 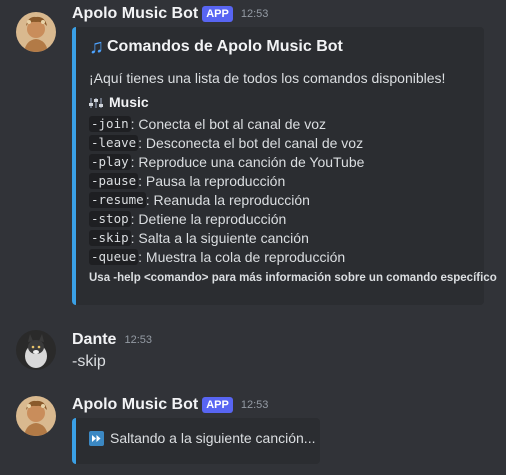 What do you see at coordinates (253, 355) in the screenshot?
I see `message-user: Dante 12:53 -skip` at bounding box center [253, 355].